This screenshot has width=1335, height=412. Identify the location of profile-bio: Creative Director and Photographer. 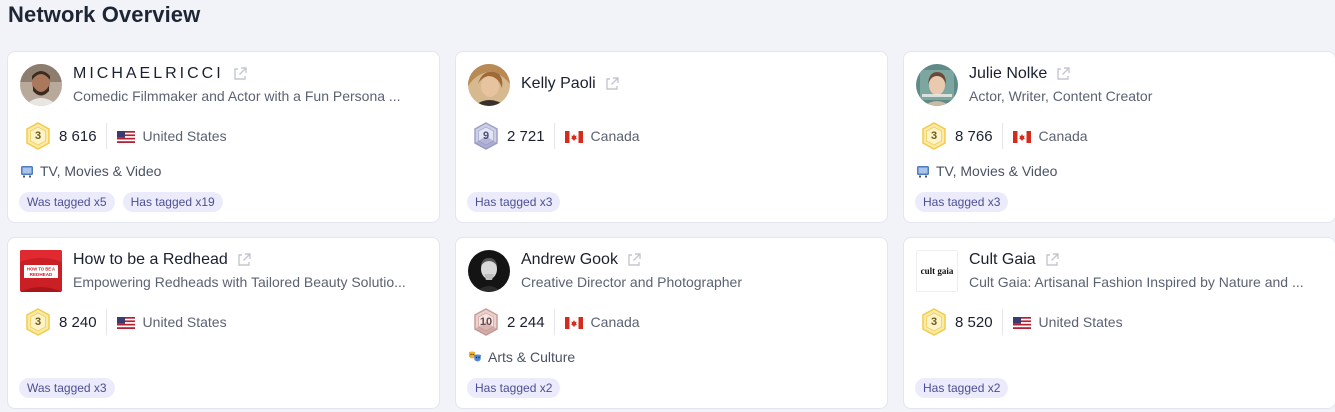
(632, 282).